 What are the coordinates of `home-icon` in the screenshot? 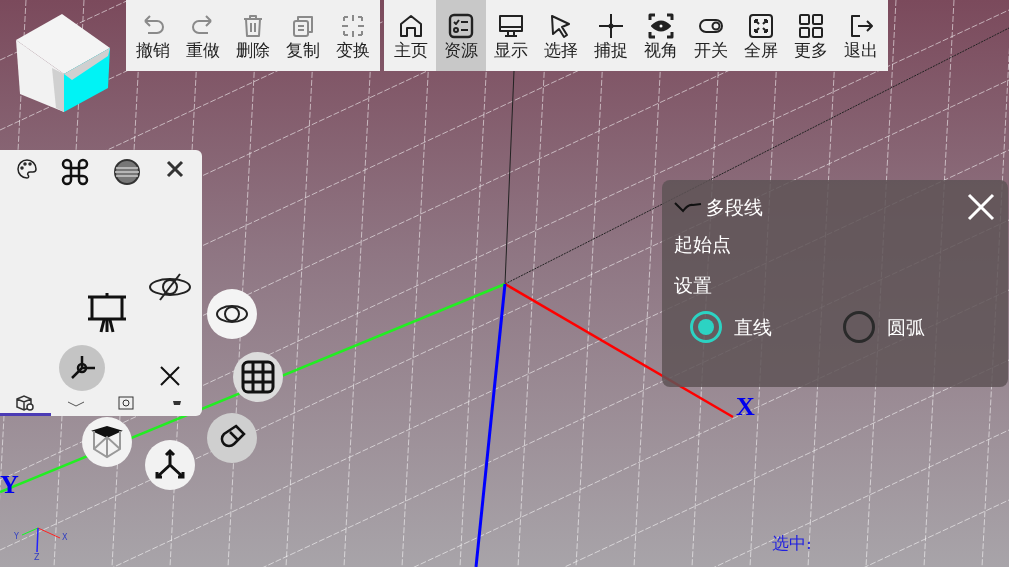 It's located at (411, 26).